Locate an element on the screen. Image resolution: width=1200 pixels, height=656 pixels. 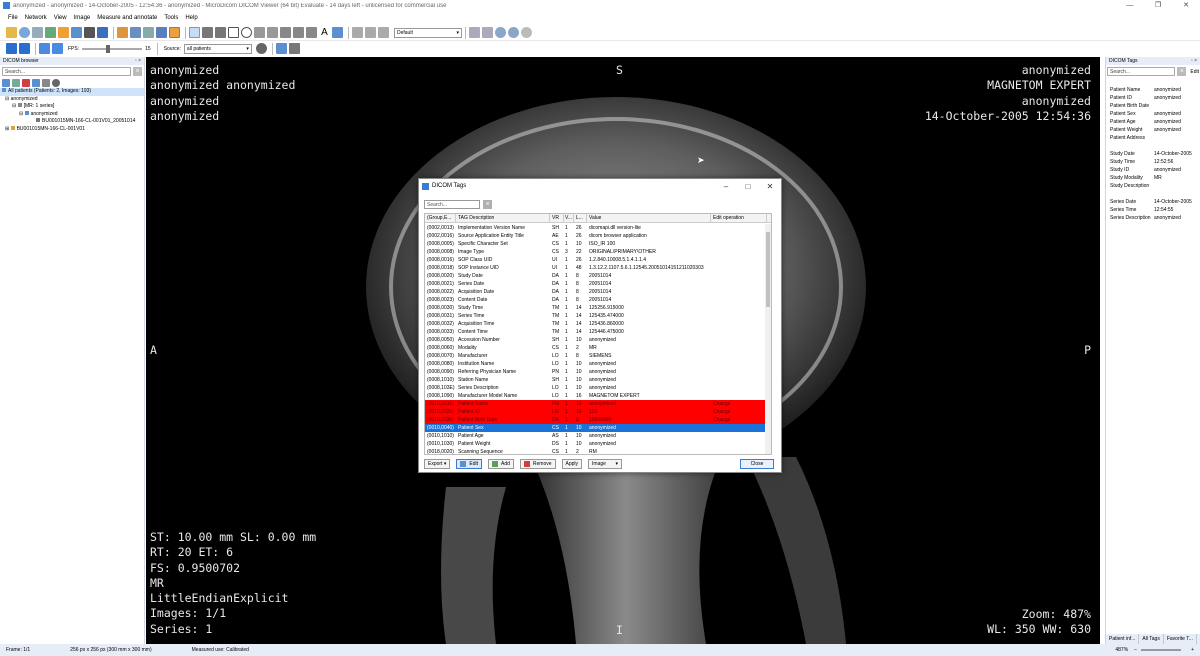
zoom-icon is located at coordinates (135, 32).